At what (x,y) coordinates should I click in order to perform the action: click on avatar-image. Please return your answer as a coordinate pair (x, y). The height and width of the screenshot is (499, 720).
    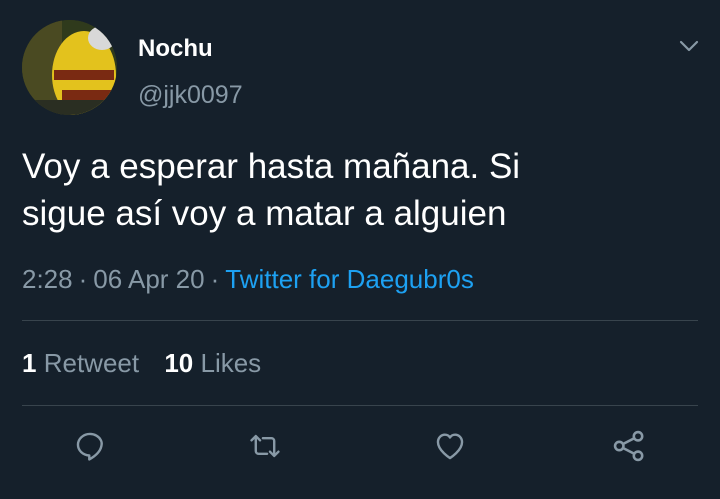
    Looking at the image, I should click on (69, 67).